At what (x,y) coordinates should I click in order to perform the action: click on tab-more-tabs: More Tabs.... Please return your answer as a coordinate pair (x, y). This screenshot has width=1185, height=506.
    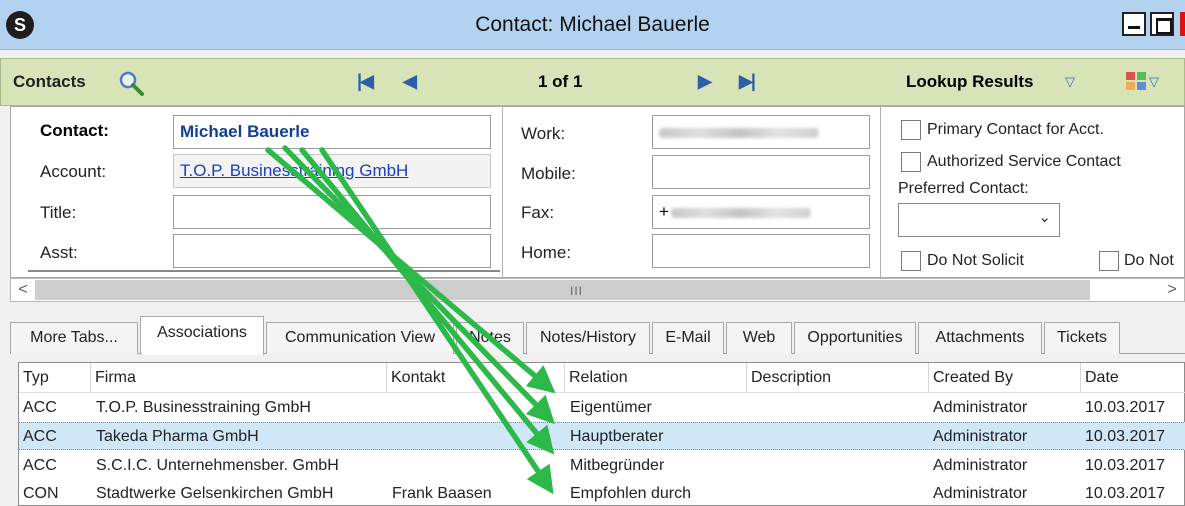
    Looking at the image, I should click on (74, 338).